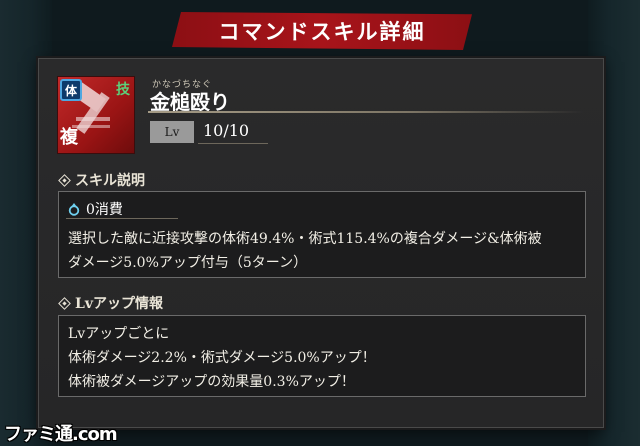 This screenshot has height=446, width=640. I want to click on skill-icon: 体 技 複, so click(96, 115).